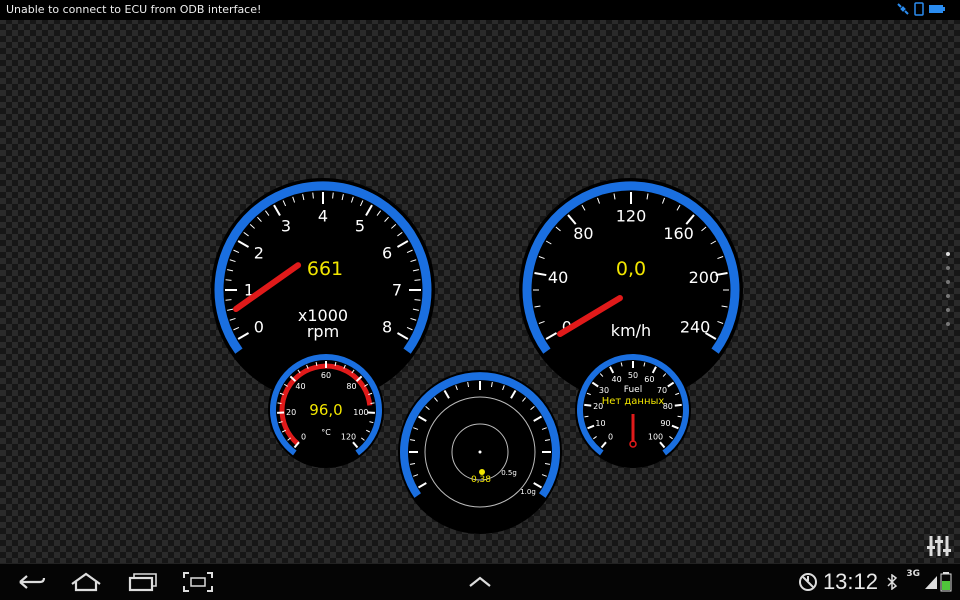 The height and width of the screenshot is (600, 960). What do you see at coordinates (633, 375) in the screenshot?
I see `scale-label: 50` at bounding box center [633, 375].